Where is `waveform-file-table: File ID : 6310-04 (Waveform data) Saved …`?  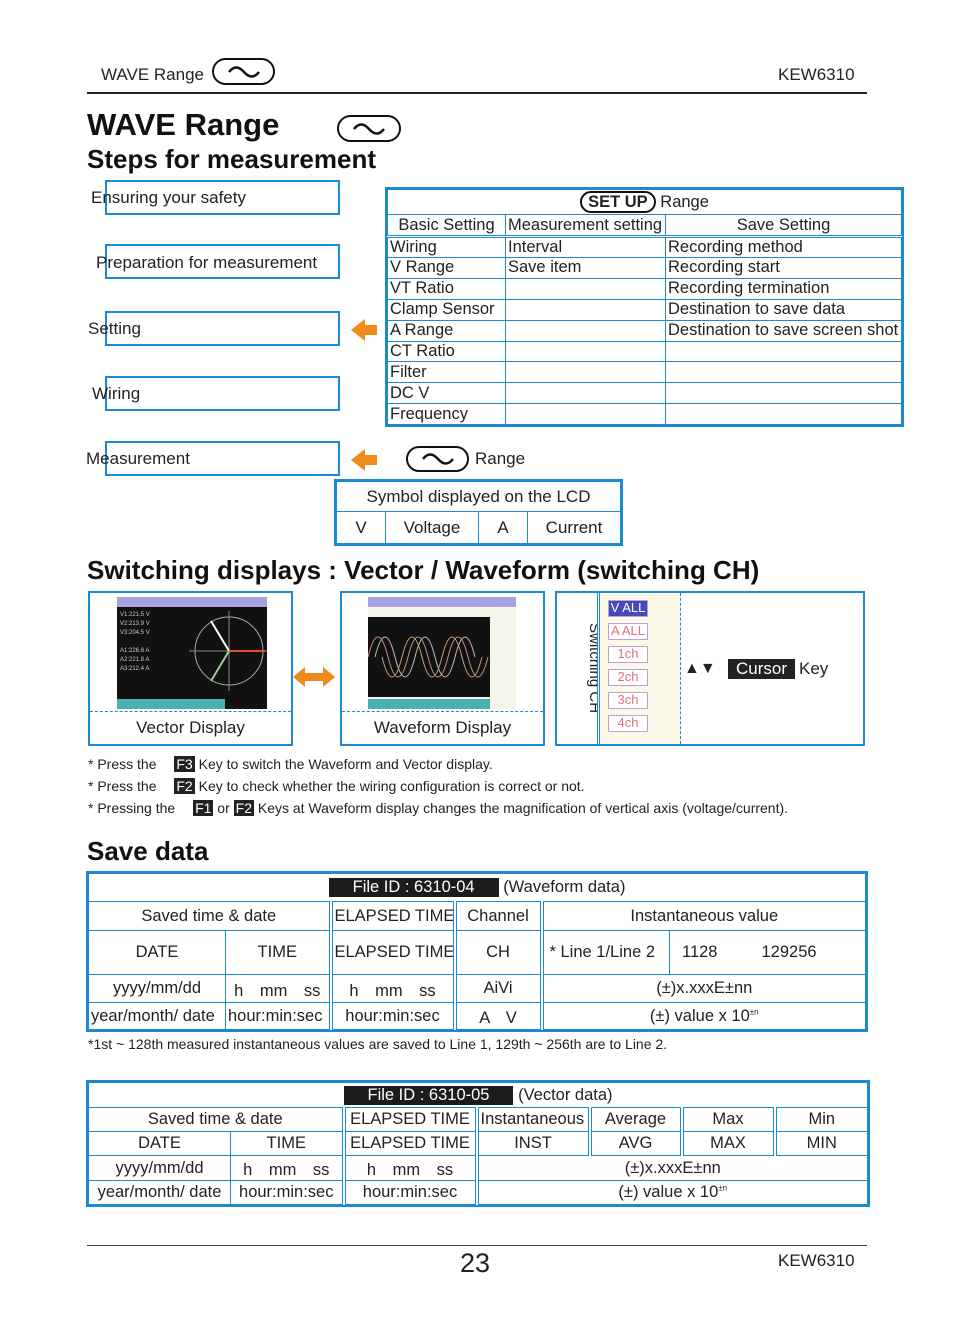 waveform-file-table: File ID : 6310-04 (Waveform data) Saved … is located at coordinates (477, 951).